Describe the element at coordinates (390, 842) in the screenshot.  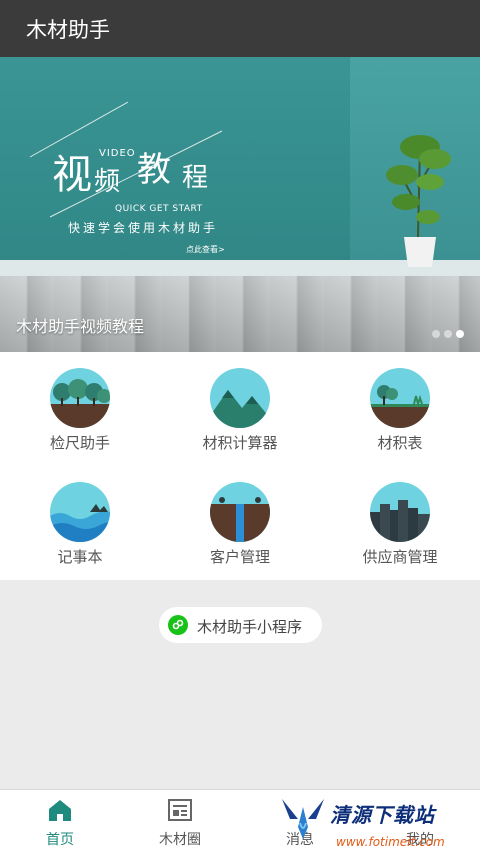
I see `watermark-url: www.fotimeit.com` at that location.